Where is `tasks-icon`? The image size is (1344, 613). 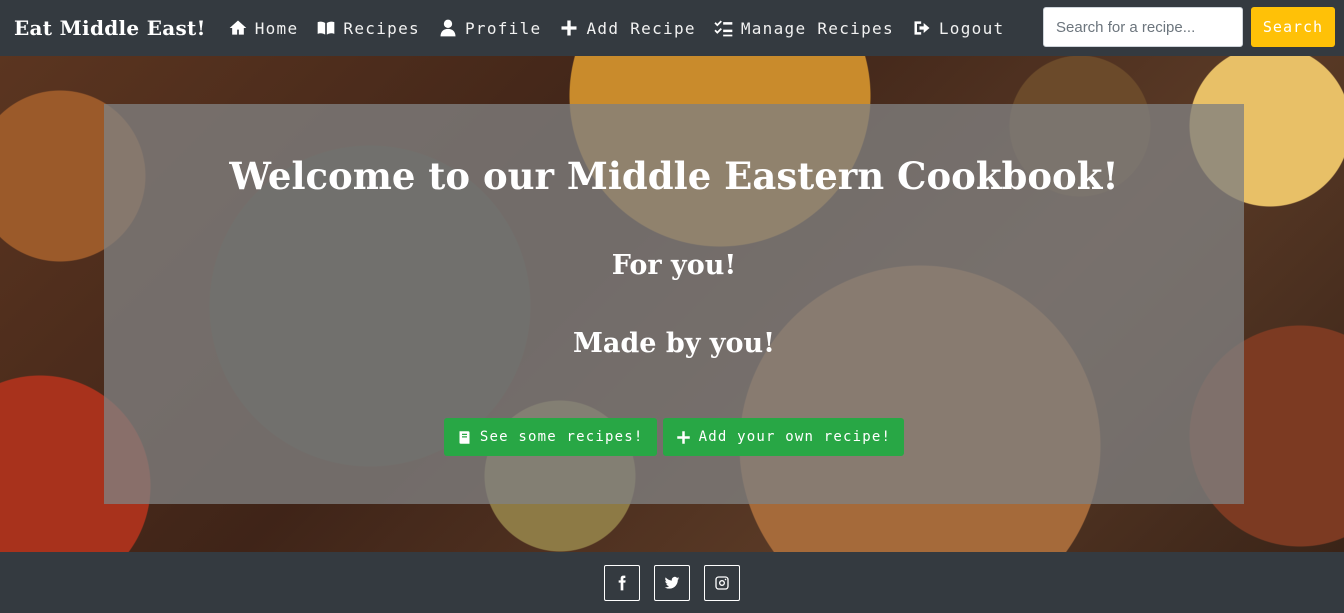
tasks-icon is located at coordinates (723, 28).